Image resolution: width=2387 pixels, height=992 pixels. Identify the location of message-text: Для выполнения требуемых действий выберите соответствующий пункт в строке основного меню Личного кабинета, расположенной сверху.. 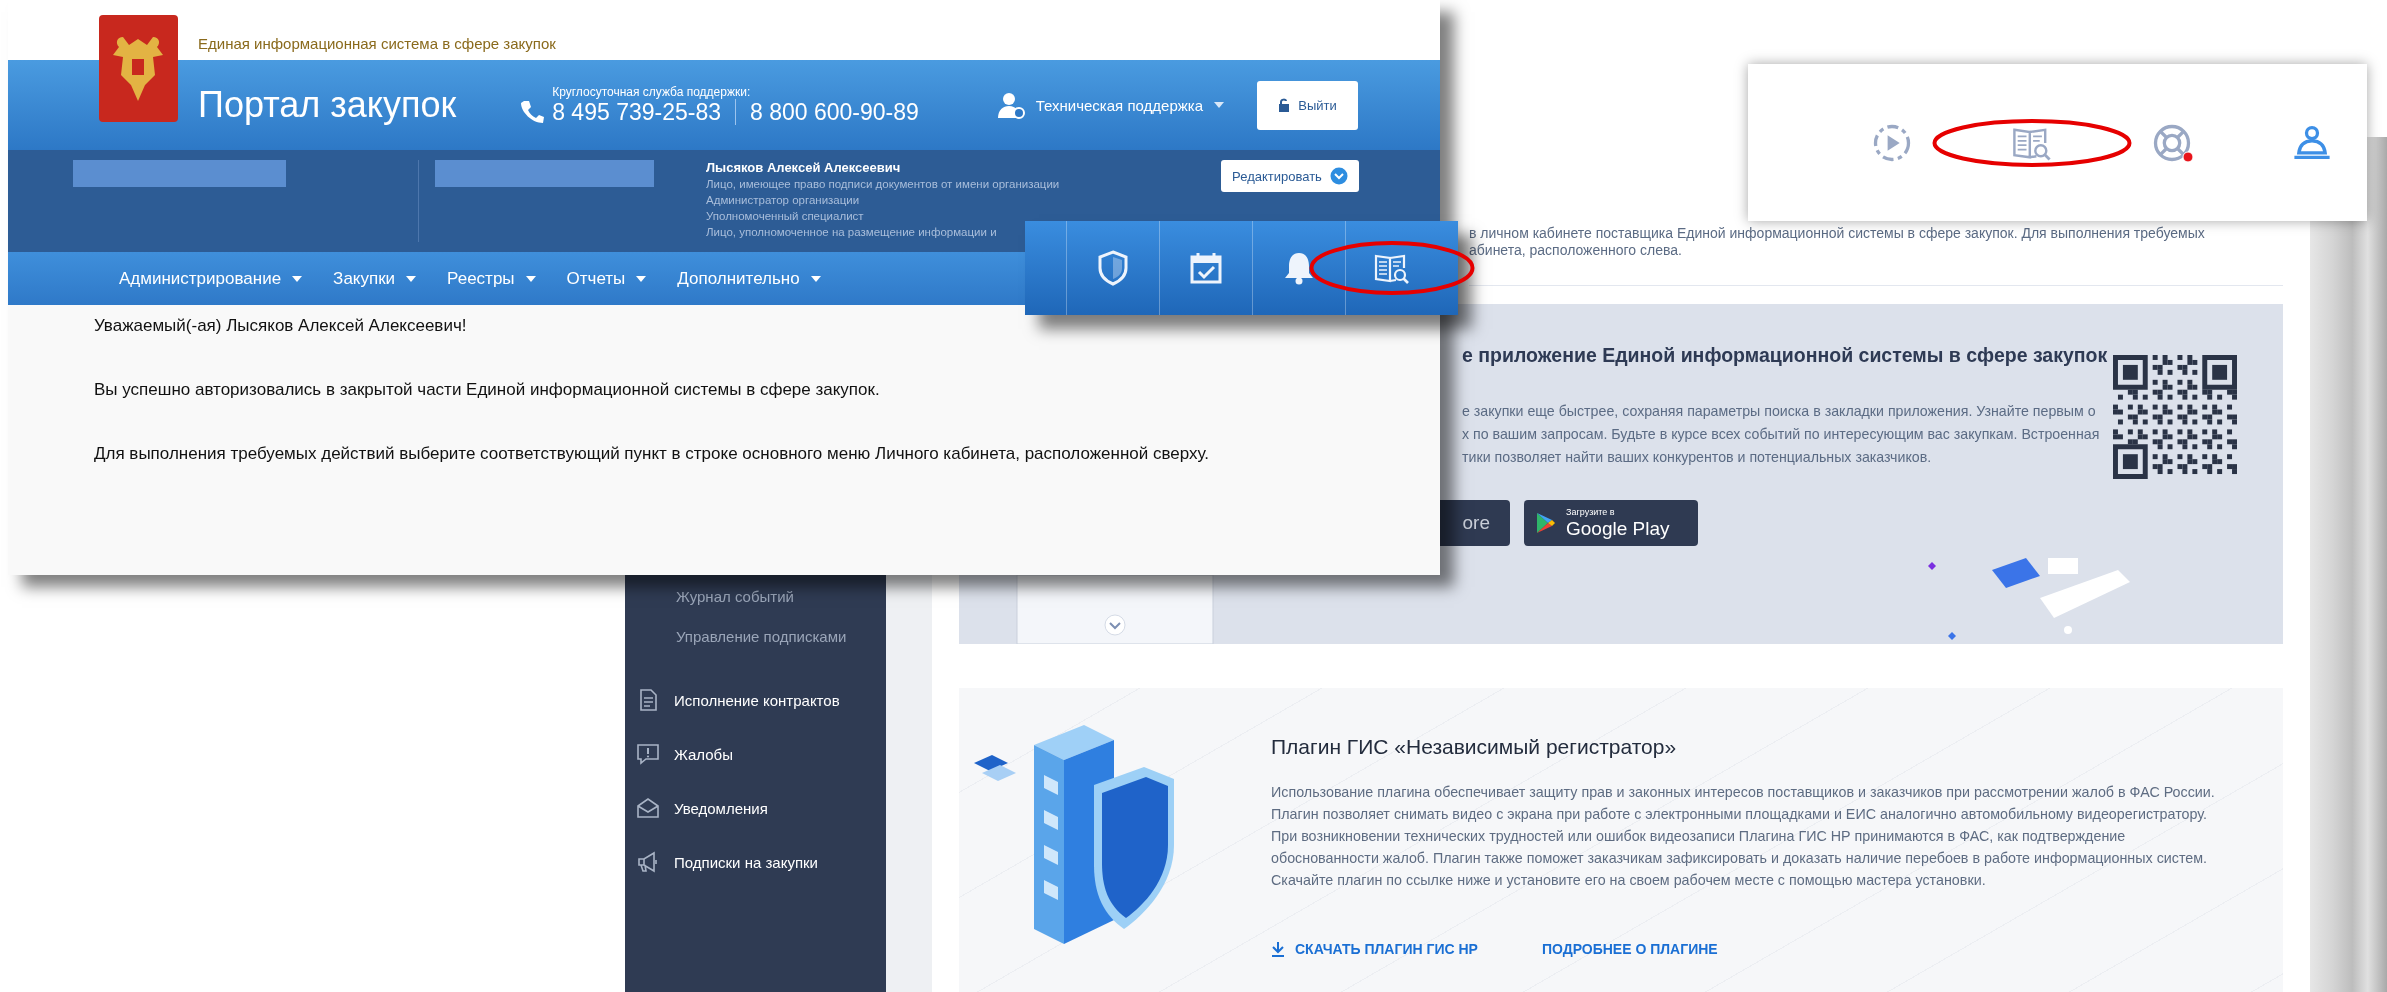
(652, 454).